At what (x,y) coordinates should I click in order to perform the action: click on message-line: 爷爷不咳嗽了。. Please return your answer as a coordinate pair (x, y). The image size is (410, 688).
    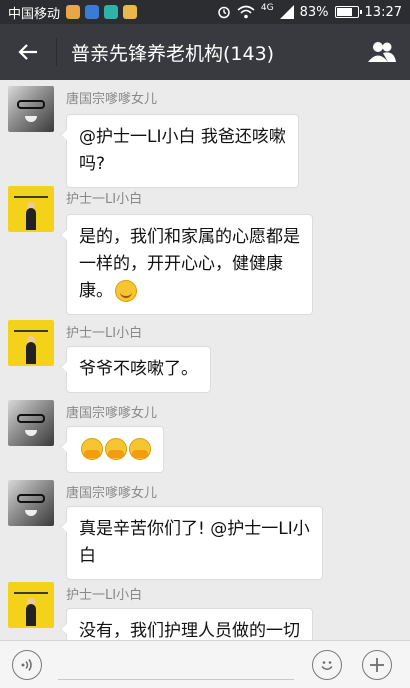
    Looking at the image, I should click on (138, 369).